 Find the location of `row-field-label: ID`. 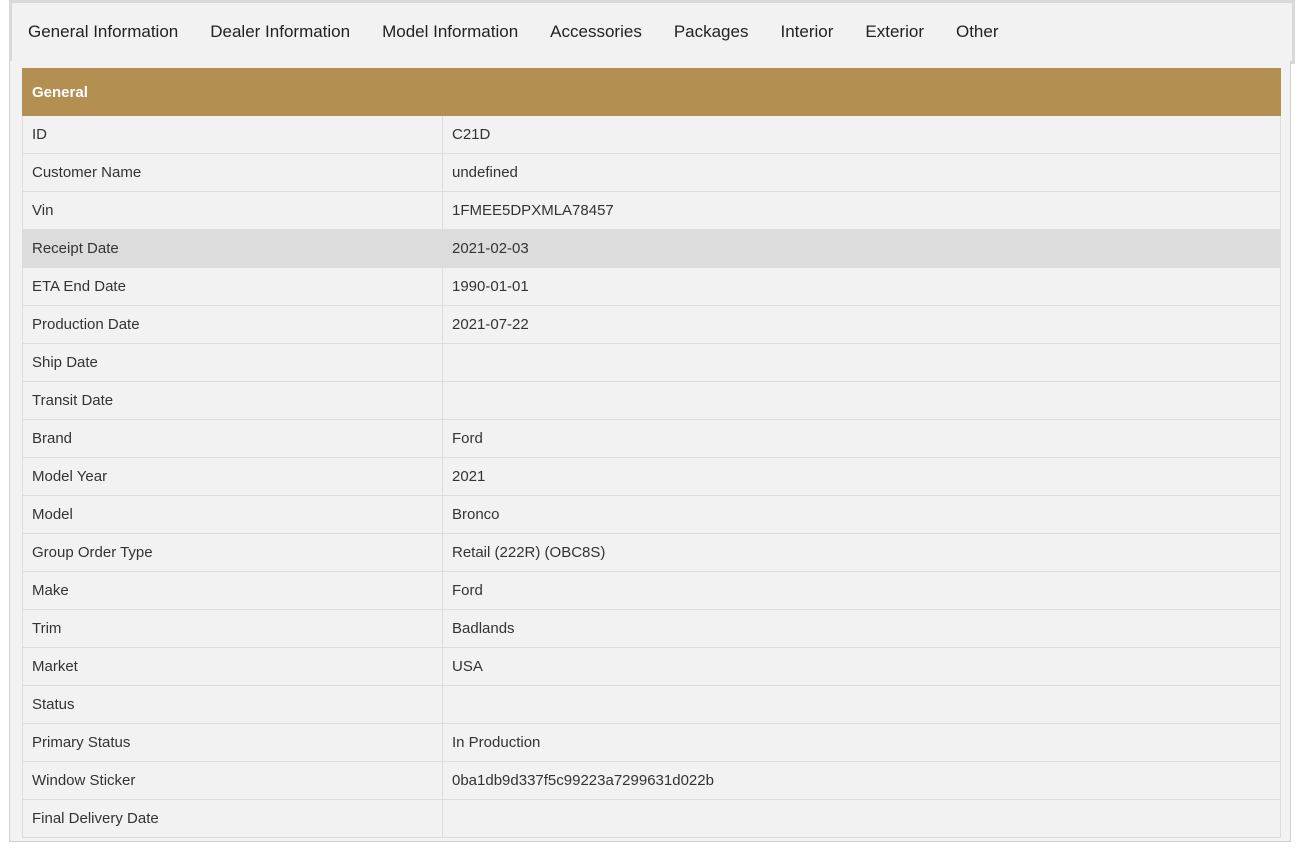

row-field-label: ID is located at coordinates (232, 134).